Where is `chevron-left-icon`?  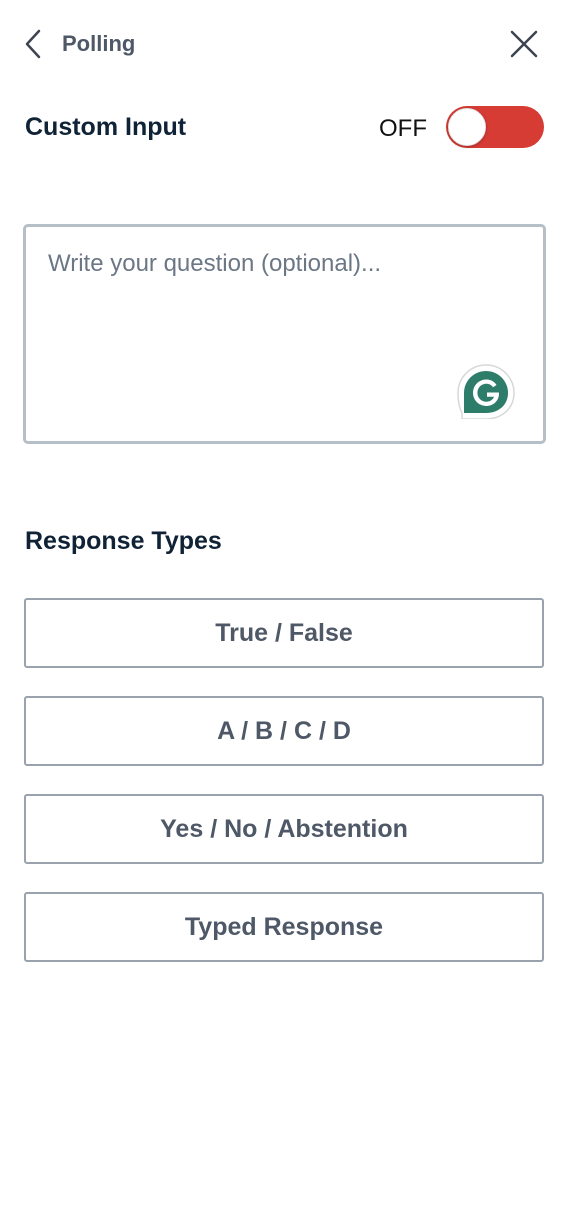
chevron-left-icon is located at coordinates (33, 44).